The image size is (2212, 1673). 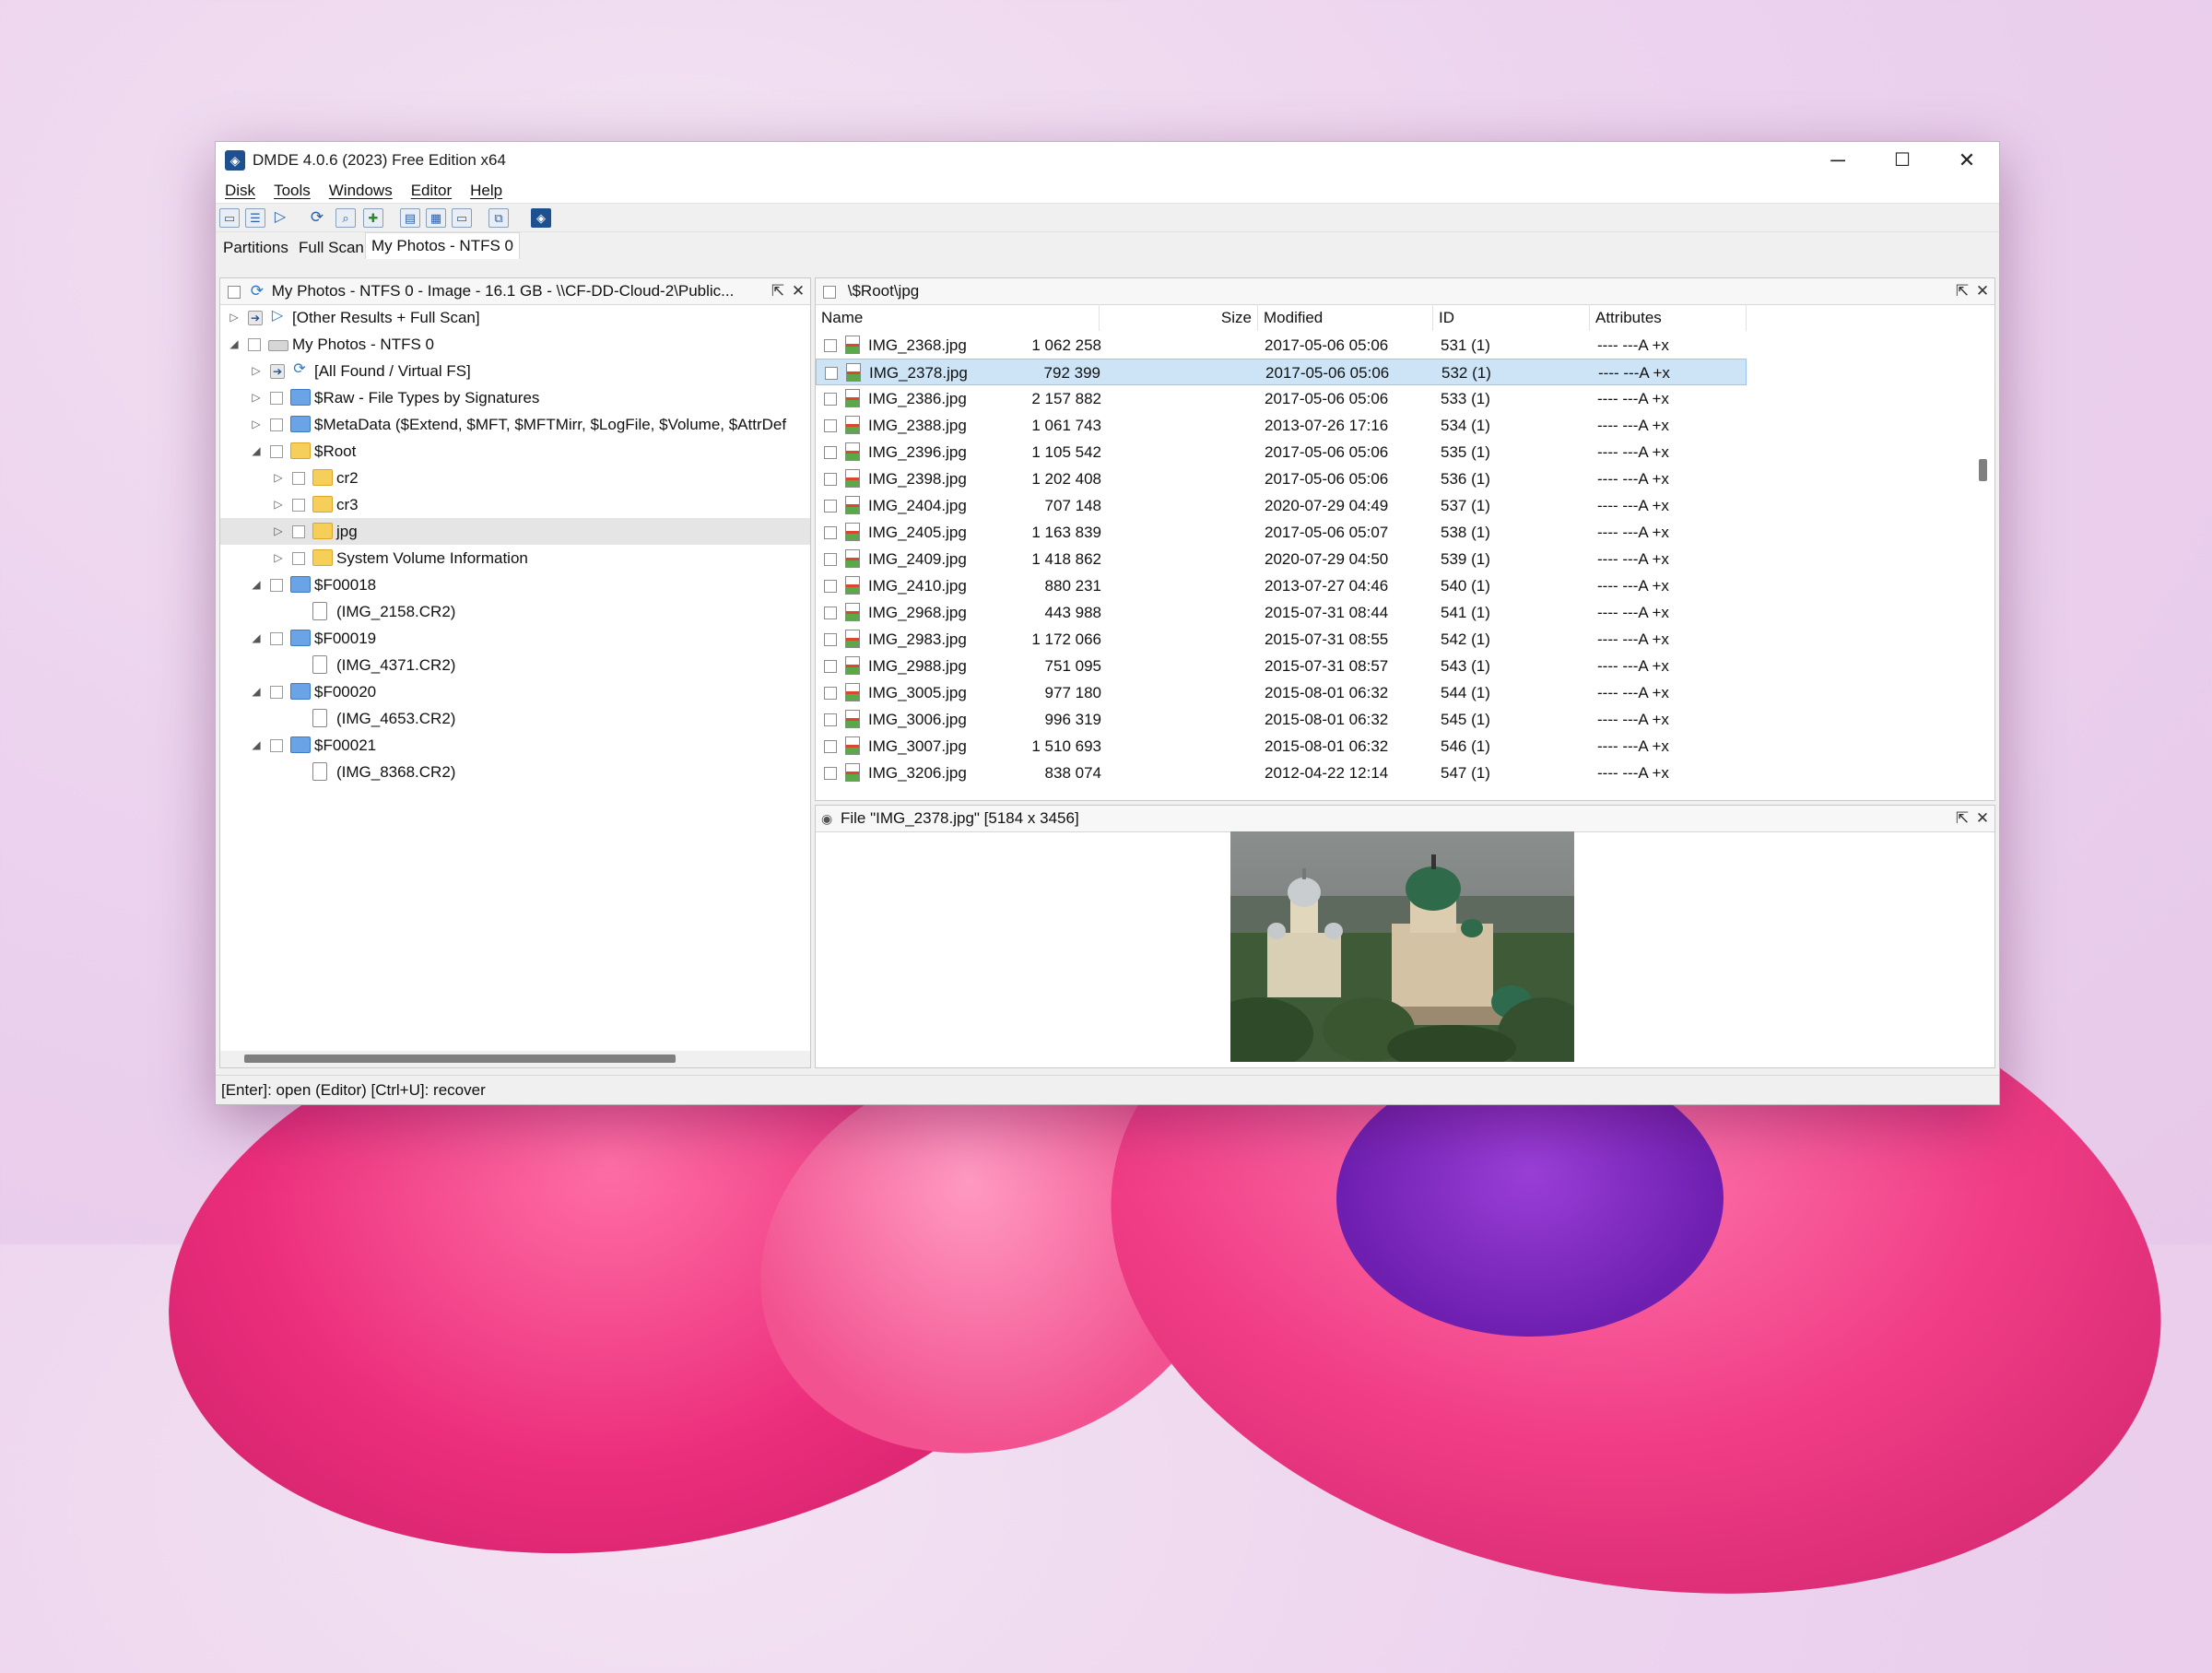 What do you see at coordinates (234, 292) in the screenshot?
I see `tree-header-checkbox` at bounding box center [234, 292].